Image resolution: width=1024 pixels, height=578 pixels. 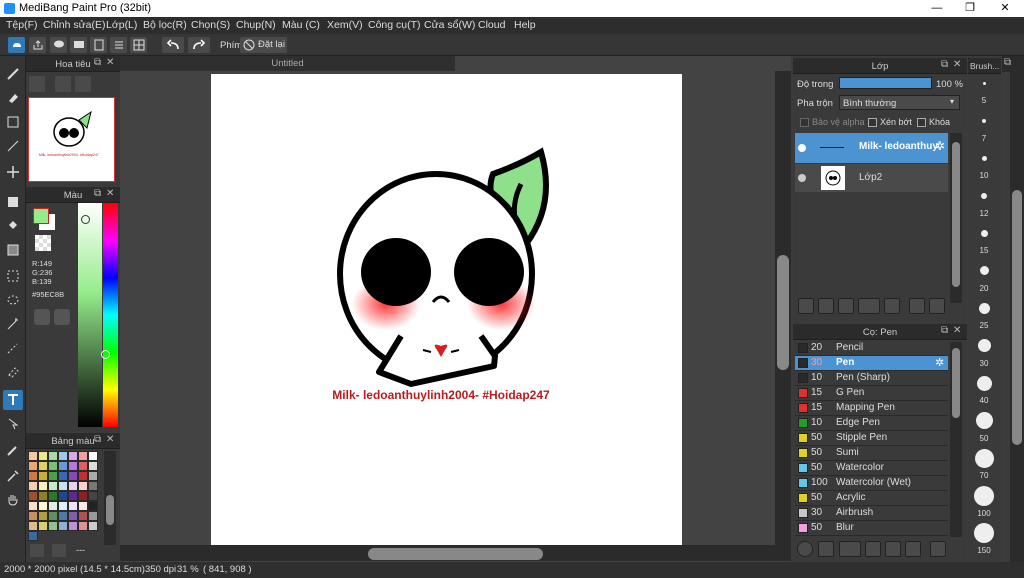 I want to click on eraser-tool-icon, so click(x=13, y=98).